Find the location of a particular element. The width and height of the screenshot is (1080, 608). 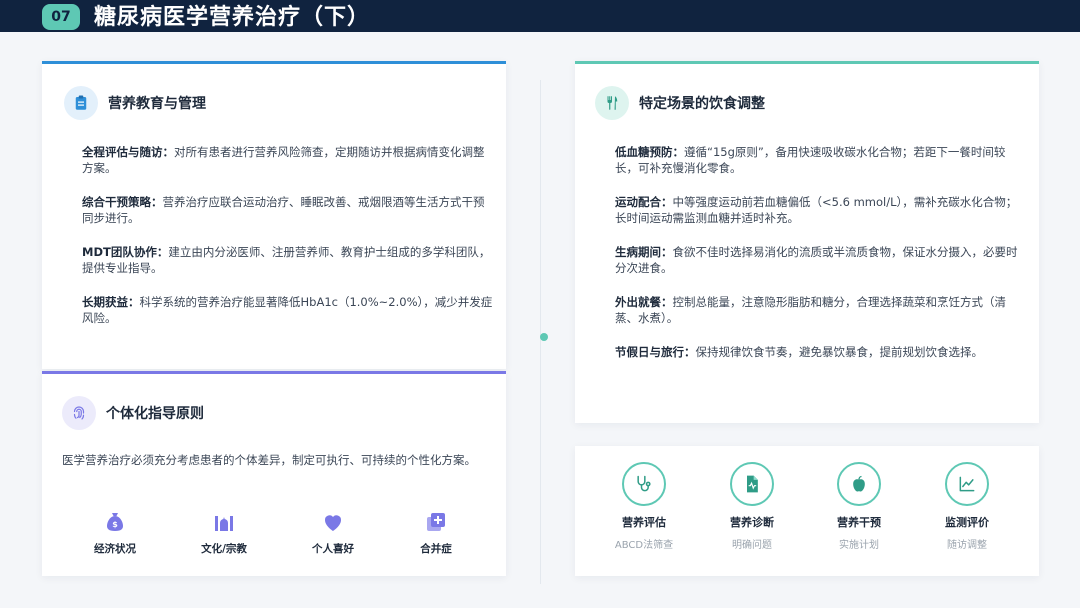

clipboard-icon is located at coordinates (81, 103).